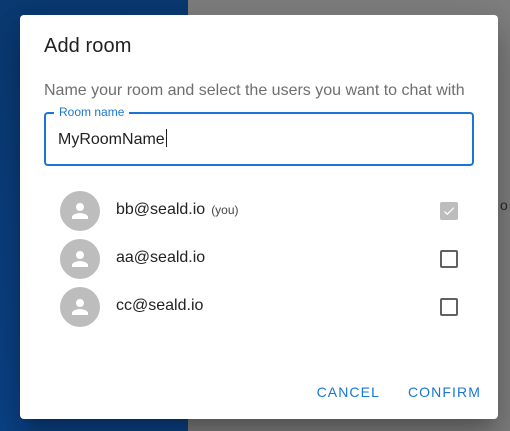 The height and width of the screenshot is (431, 510). I want to click on user-email-text: cc@seald.io, so click(160, 305).